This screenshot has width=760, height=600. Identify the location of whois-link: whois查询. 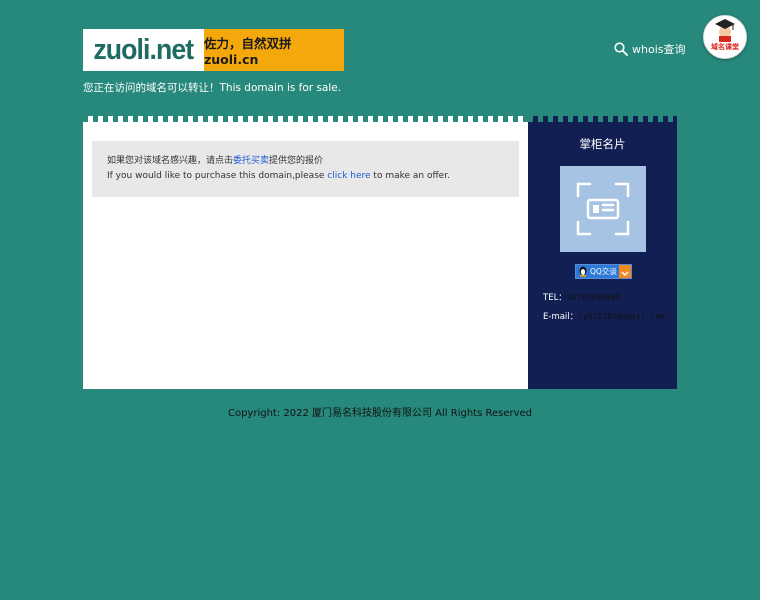
(650, 49).